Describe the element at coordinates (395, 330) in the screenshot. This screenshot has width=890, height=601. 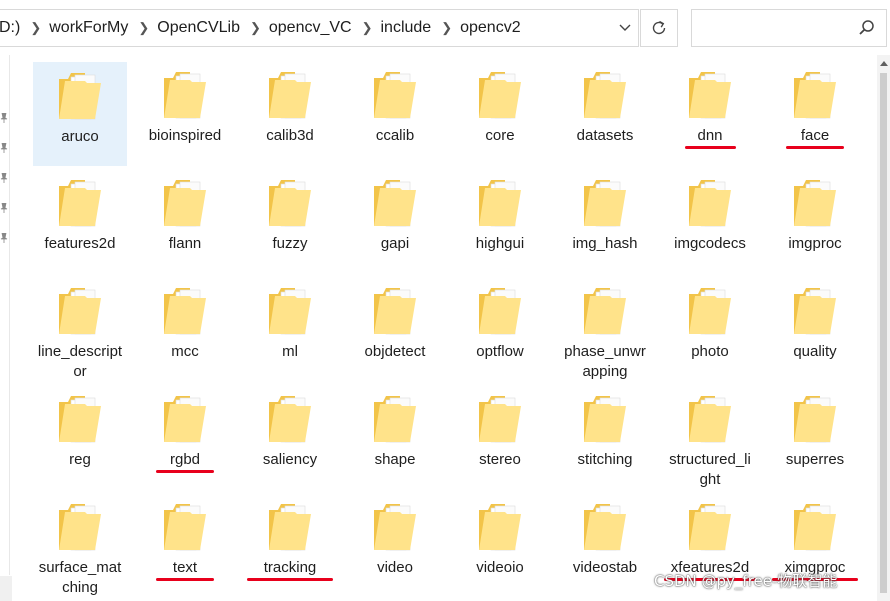
I see `folder-item-objdetect: objdetect` at that location.